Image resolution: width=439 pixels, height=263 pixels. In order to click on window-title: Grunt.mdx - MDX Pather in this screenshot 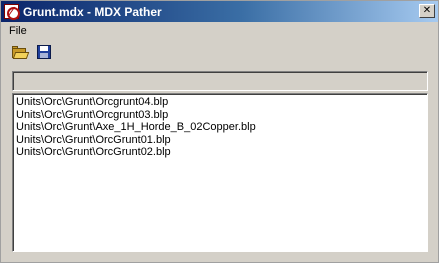, I will do `click(92, 11)`.